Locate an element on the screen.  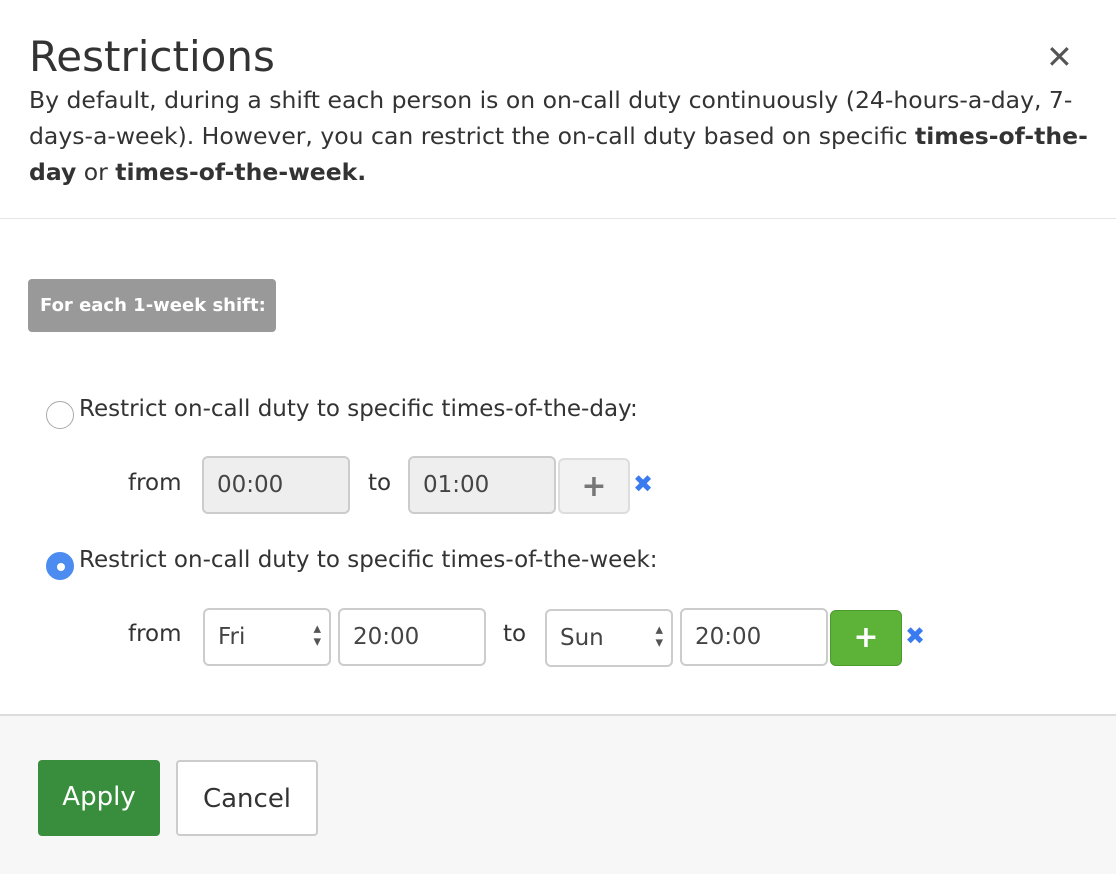
close-icon: ✕ is located at coordinates (1059, 57).